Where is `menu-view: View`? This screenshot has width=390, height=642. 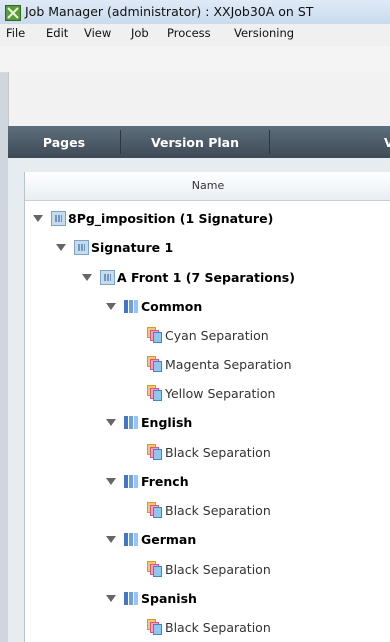 menu-view: View is located at coordinates (97, 33).